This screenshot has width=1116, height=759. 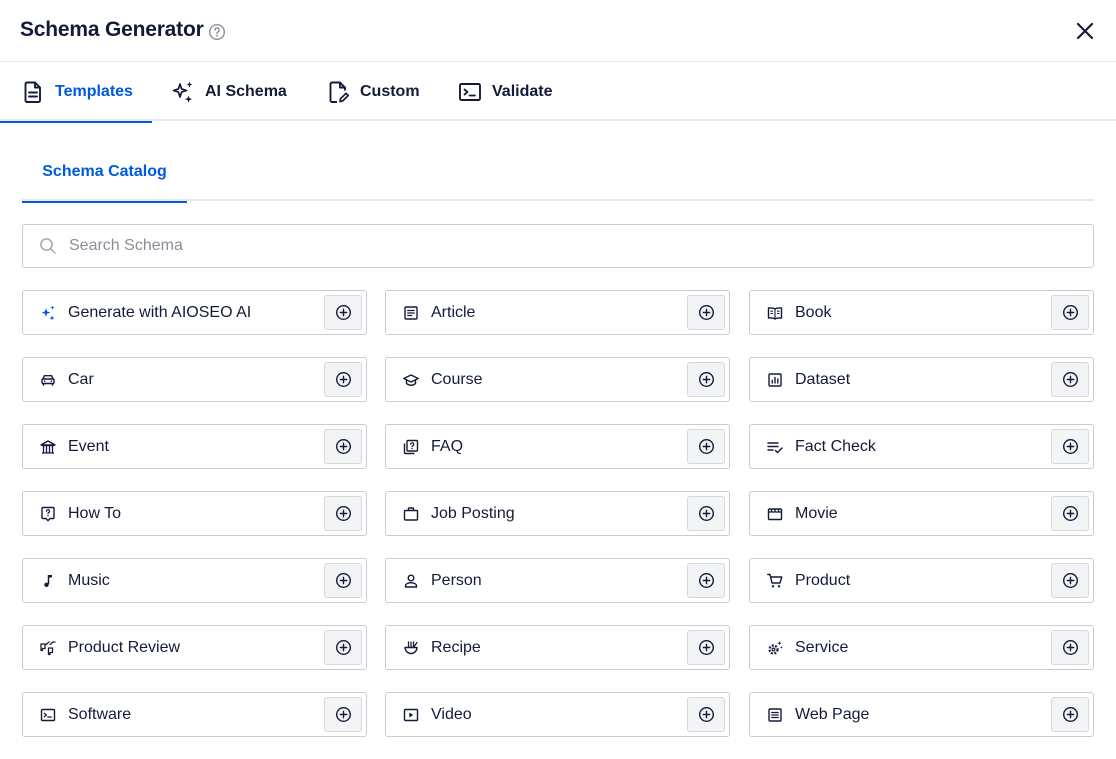 I want to click on tab-ai-schema: AI Schema, so click(x=240, y=91).